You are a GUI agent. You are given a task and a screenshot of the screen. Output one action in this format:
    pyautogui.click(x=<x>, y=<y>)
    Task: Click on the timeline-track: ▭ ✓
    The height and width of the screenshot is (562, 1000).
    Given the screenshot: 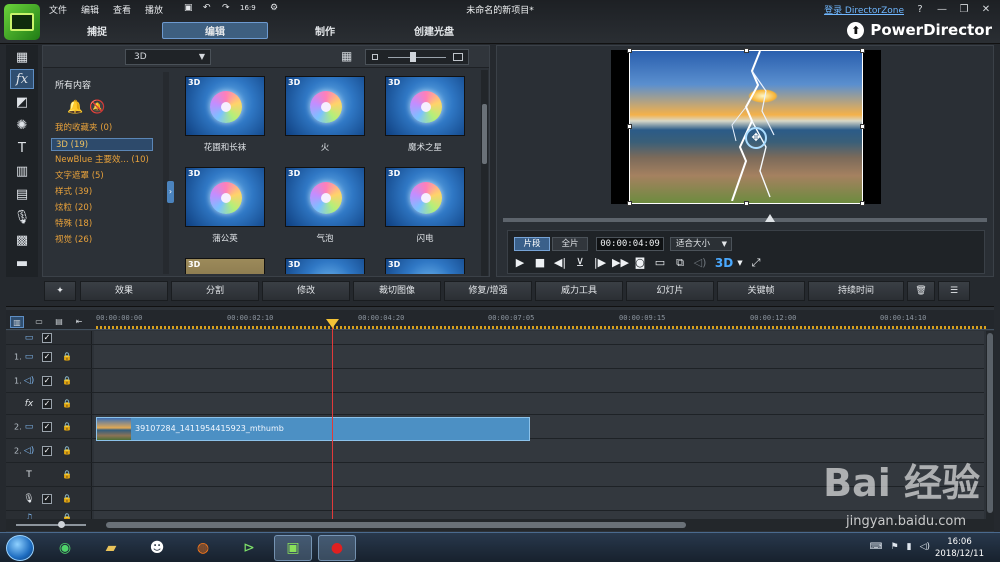 What is the action you would take?
    pyautogui.click(x=495, y=338)
    